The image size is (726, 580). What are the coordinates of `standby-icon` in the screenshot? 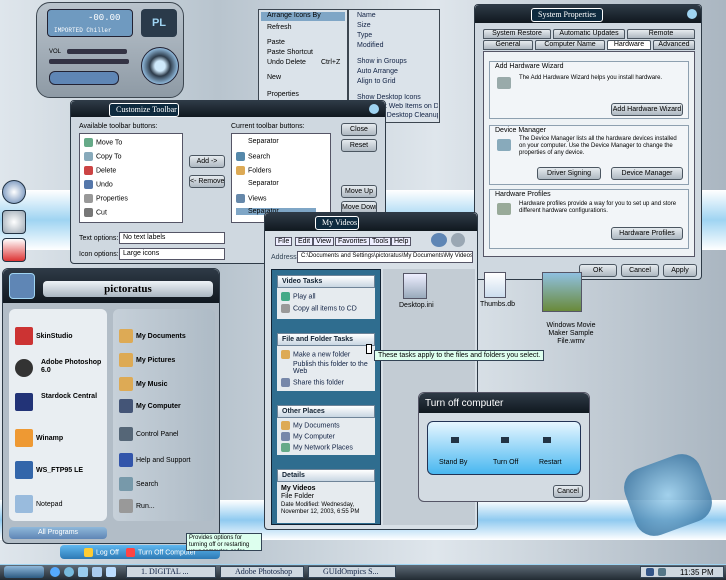 It's located at (455, 440).